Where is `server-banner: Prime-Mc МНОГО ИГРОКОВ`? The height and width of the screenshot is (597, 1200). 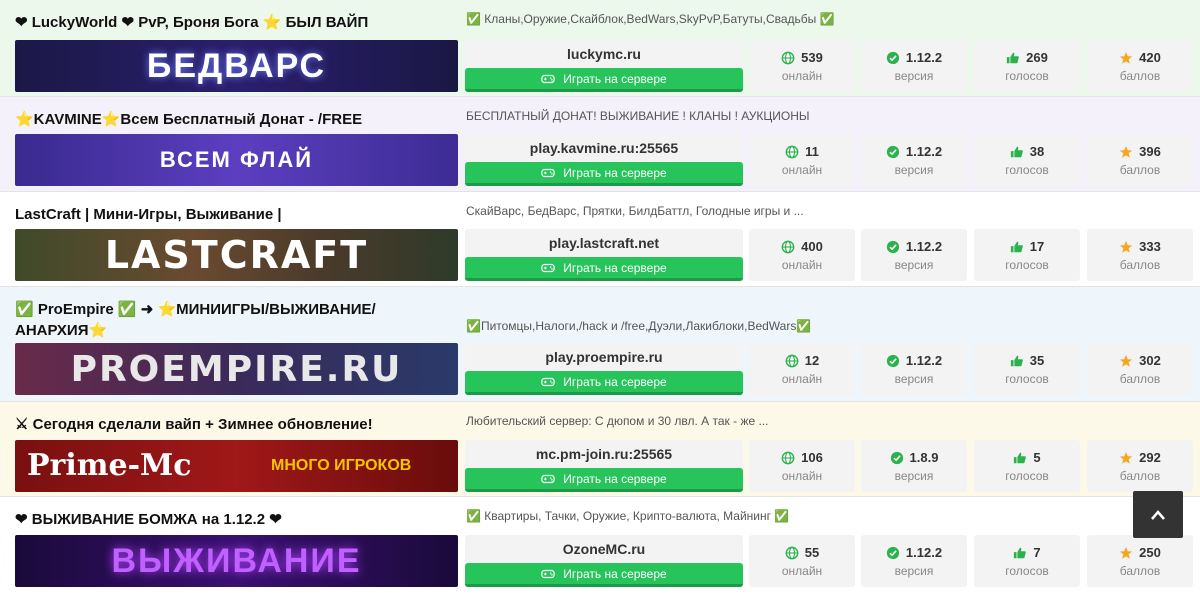 server-banner: Prime-Mc МНОГО ИГРОКОВ is located at coordinates (236, 466).